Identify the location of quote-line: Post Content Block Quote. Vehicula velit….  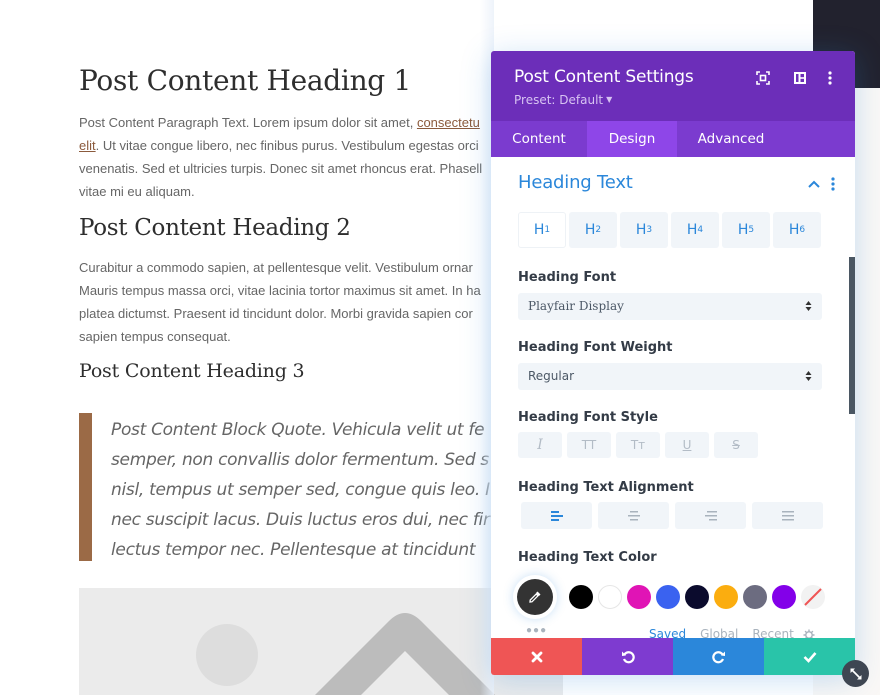
(298, 430).